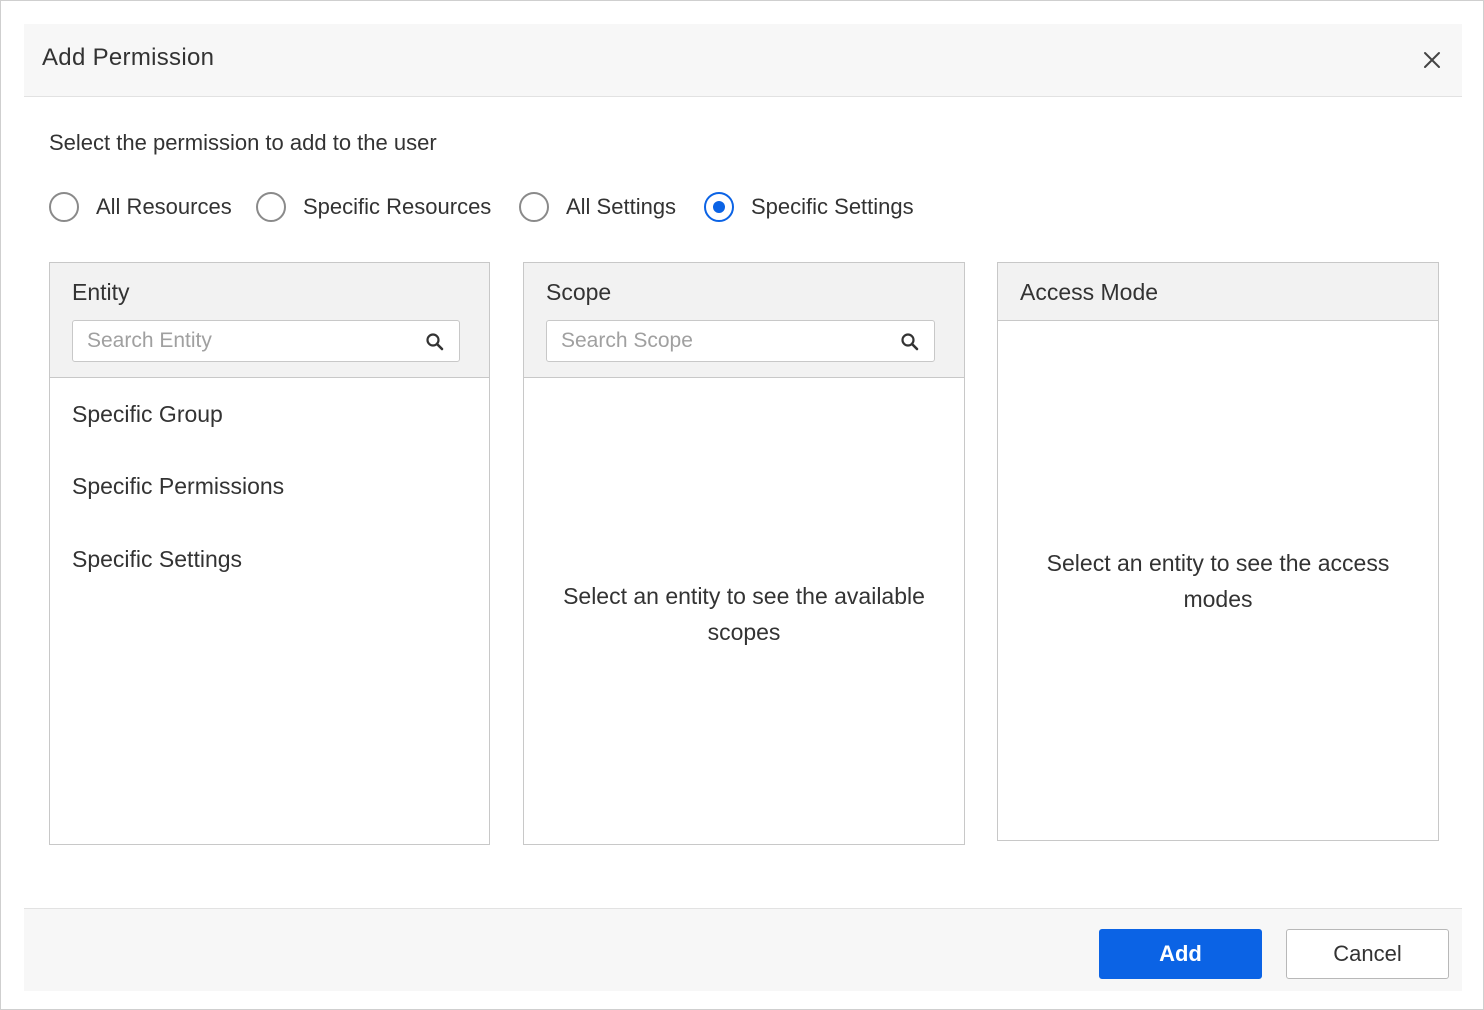 The height and width of the screenshot is (1010, 1484). I want to click on radio-label: Specific Resources, so click(397, 206).